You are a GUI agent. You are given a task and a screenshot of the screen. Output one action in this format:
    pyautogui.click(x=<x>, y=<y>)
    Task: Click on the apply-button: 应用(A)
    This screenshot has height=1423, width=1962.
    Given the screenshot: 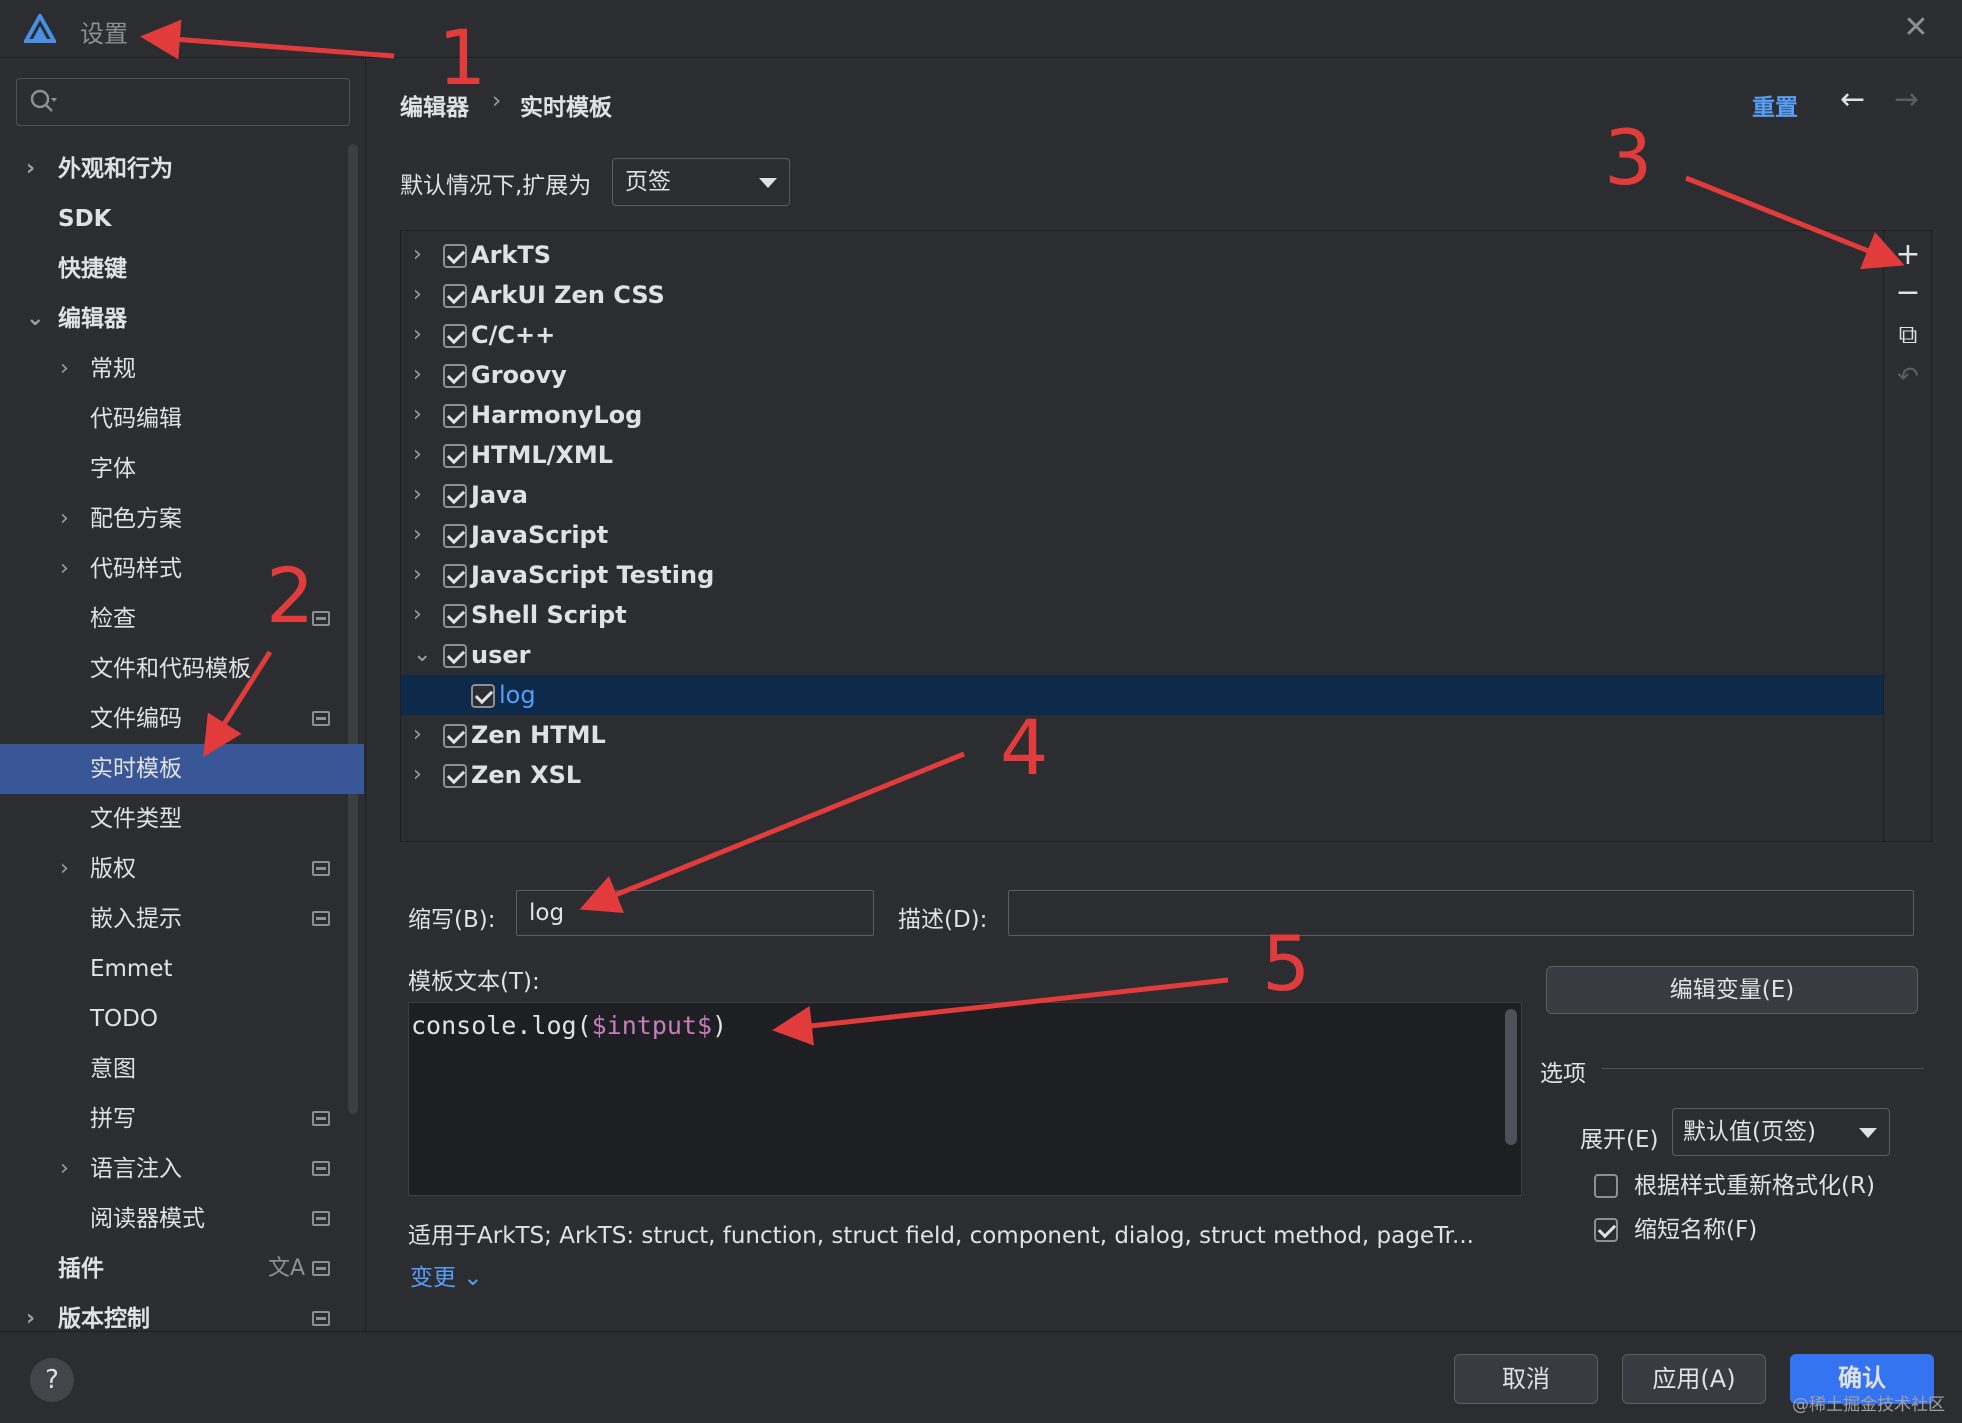 What is the action you would take?
    pyautogui.click(x=1694, y=1379)
    